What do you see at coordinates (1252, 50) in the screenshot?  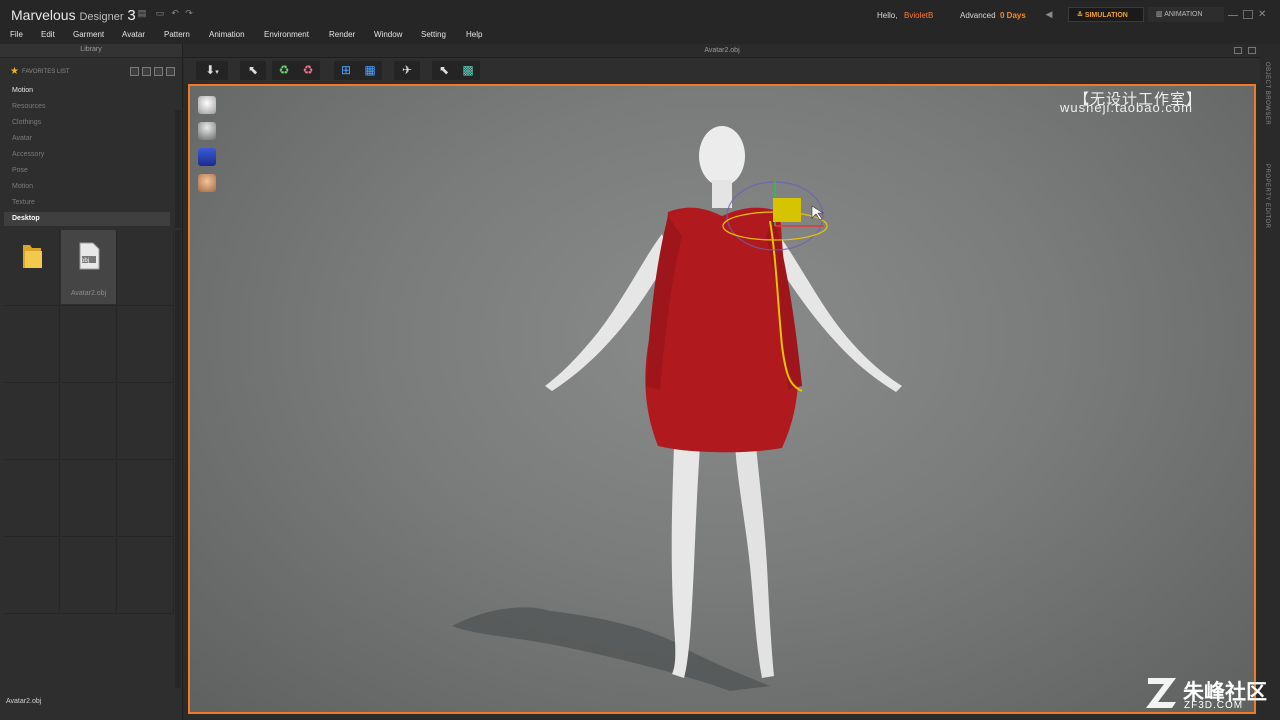 I see `viewport-maximize-icon` at bounding box center [1252, 50].